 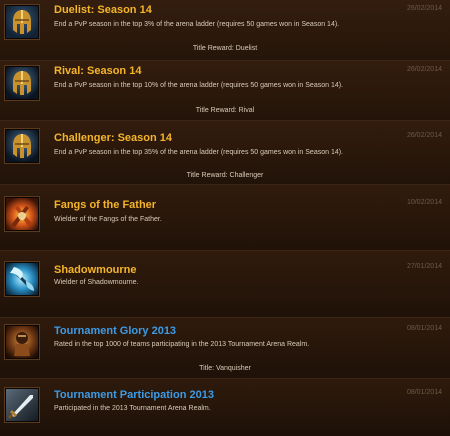 I want to click on title-reward: Title: Vanquisher, so click(x=225, y=368).